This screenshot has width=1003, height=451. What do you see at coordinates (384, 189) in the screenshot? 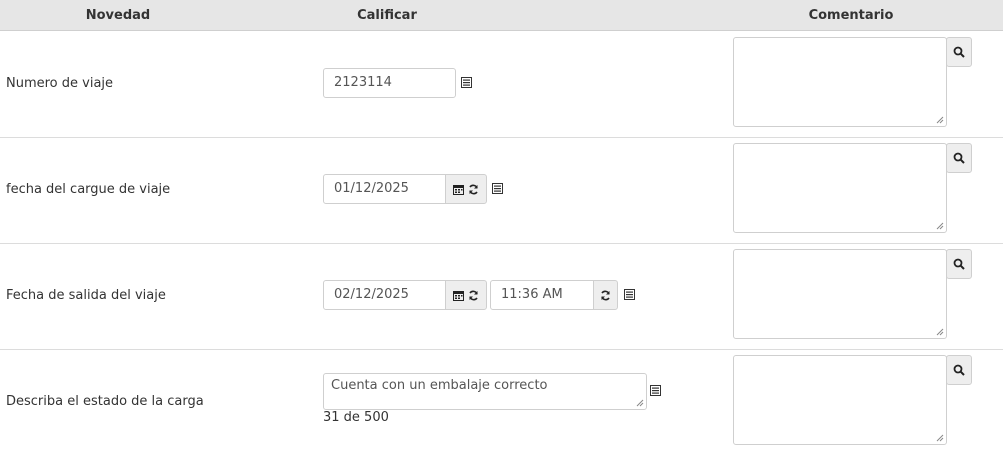
I see `load-date-input: 01/12/2025` at bounding box center [384, 189].